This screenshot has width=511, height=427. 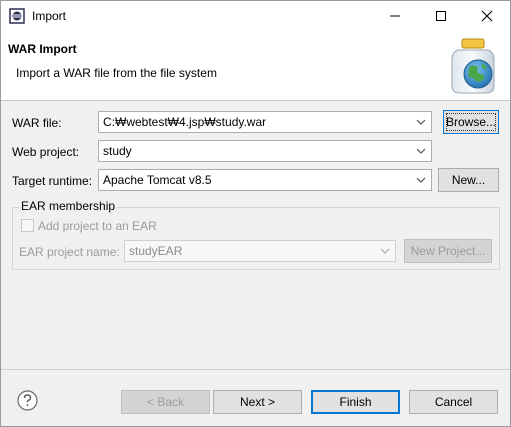 I want to click on finish-button: Finish, so click(x=355, y=402).